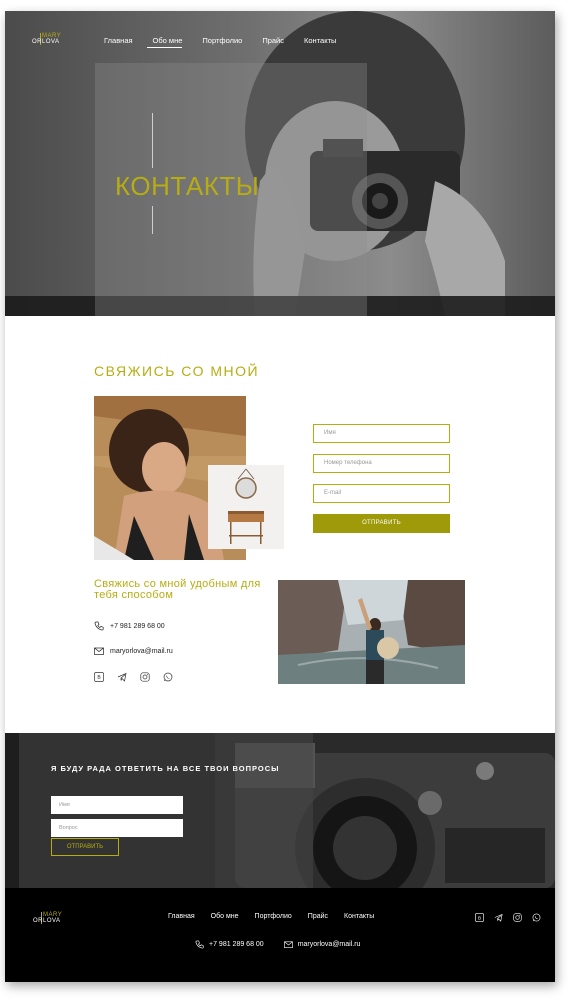  Describe the element at coordinates (381, 478) in the screenshot. I see `contact-form: Имя Номер телефона E-mail ОТПРАВИТЬ` at that location.